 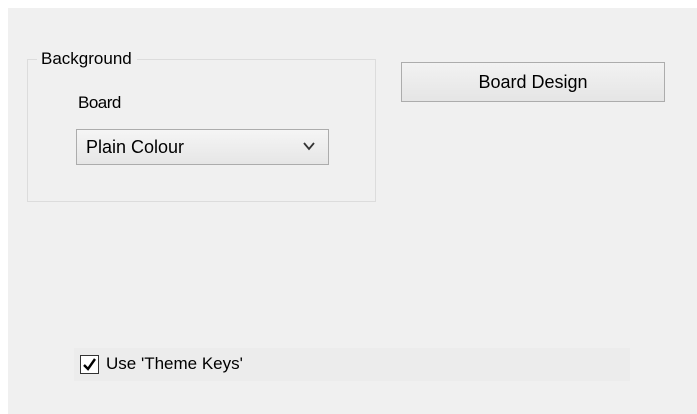 What do you see at coordinates (309, 146) in the screenshot?
I see `chevron-down-icon` at bounding box center [309, 146].